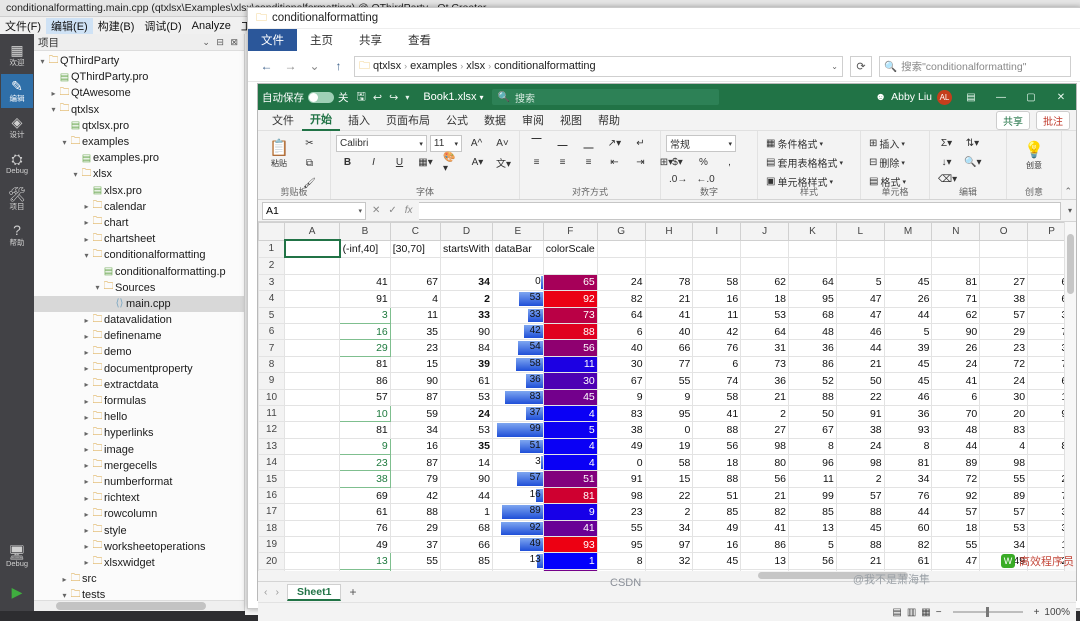 The width and height of the screenshot is (1080, 621). What do you see at coordinates (813, 381) in the screenshot?
I see `cell-K9: 52` at bounding box center [813, 381].